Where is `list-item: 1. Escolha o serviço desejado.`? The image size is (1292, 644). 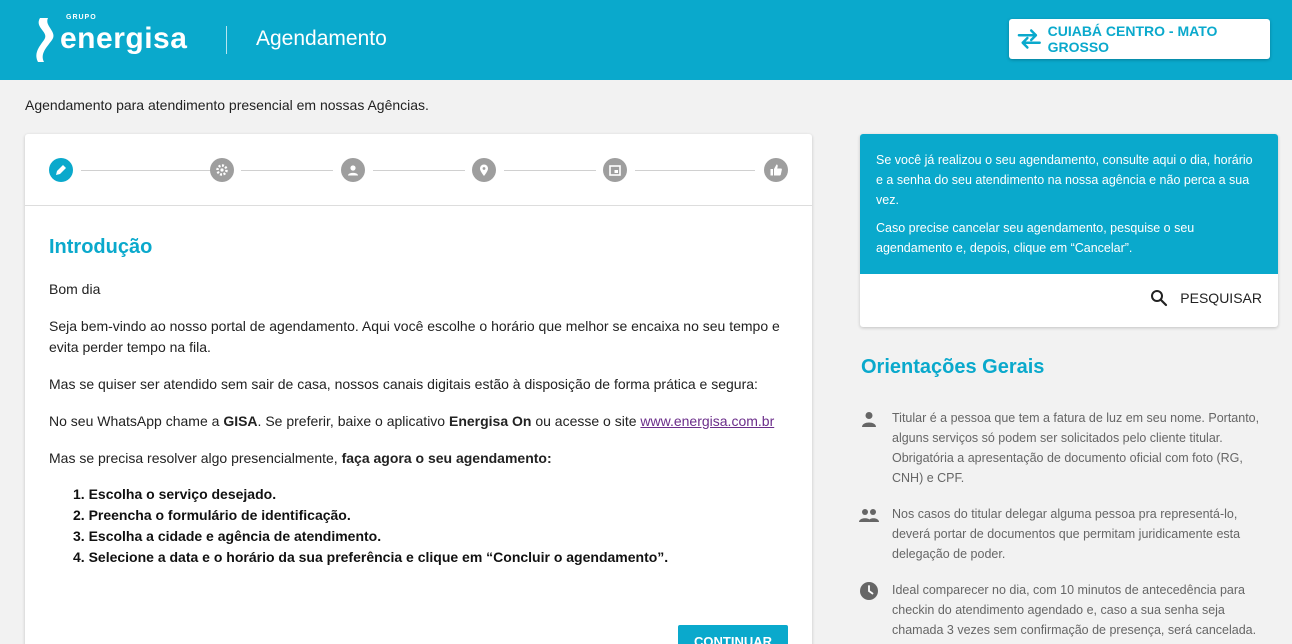
list-item: 1. Escolha o serviço desejado. is located at coordinates (175, 494).